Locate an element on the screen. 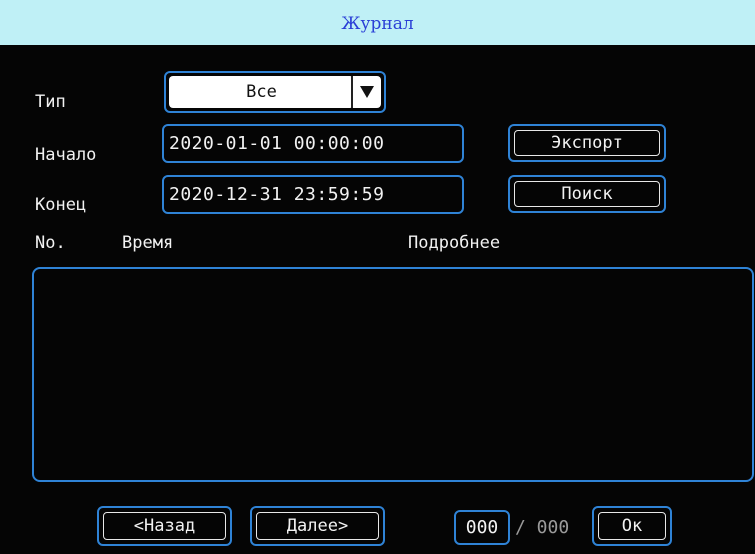 The height and width of the screenshot is (554, 755). prev-page-label: <Назад is located at coordinates (164, 526).